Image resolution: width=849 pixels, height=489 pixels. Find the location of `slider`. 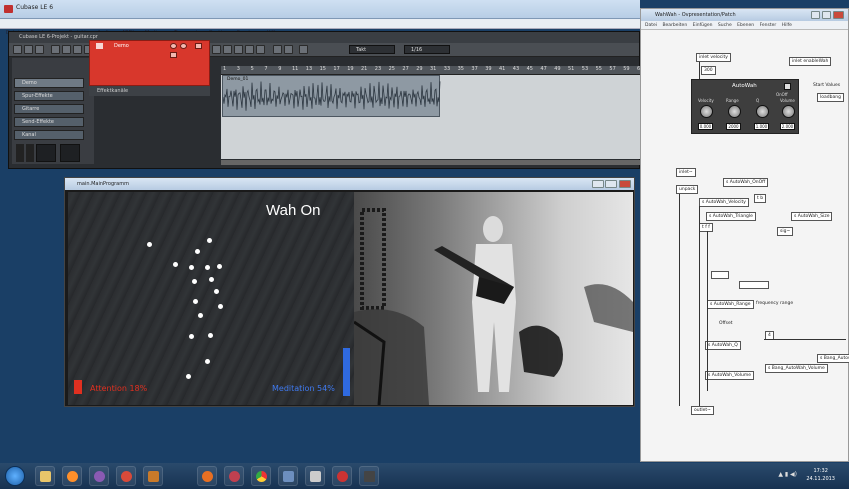

slider is located at coordinates (754, 285).